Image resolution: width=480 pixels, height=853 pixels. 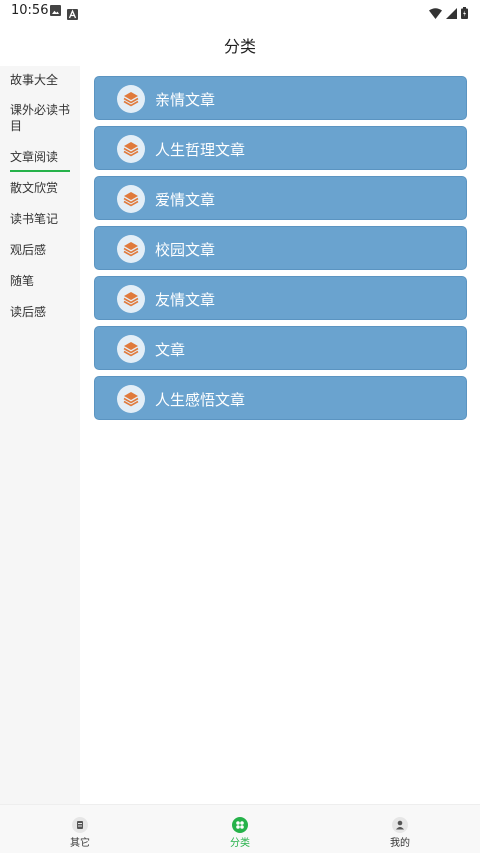 What do you see at coordinates (280, 148) in the screenshot?
I see `category-card: 人生哲理文章` at bounding box center [280, 148].